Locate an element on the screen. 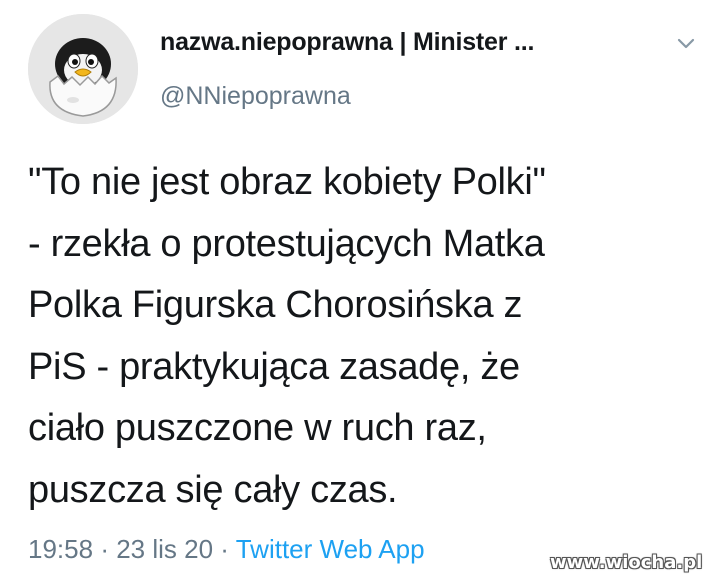  tweet-time: 19:58 is located at coordinates (60, 549).